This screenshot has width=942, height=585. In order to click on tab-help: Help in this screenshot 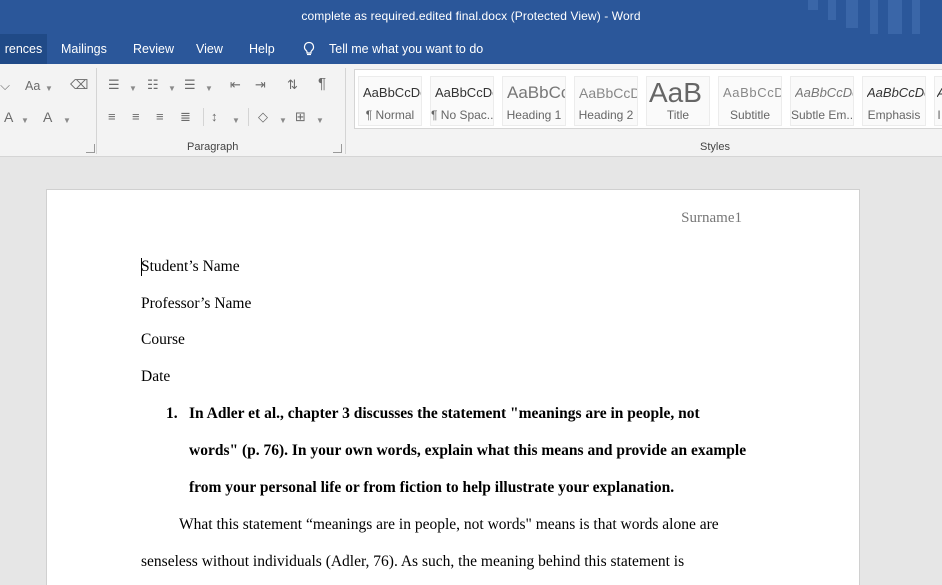, I will do `click(262, 49)`.